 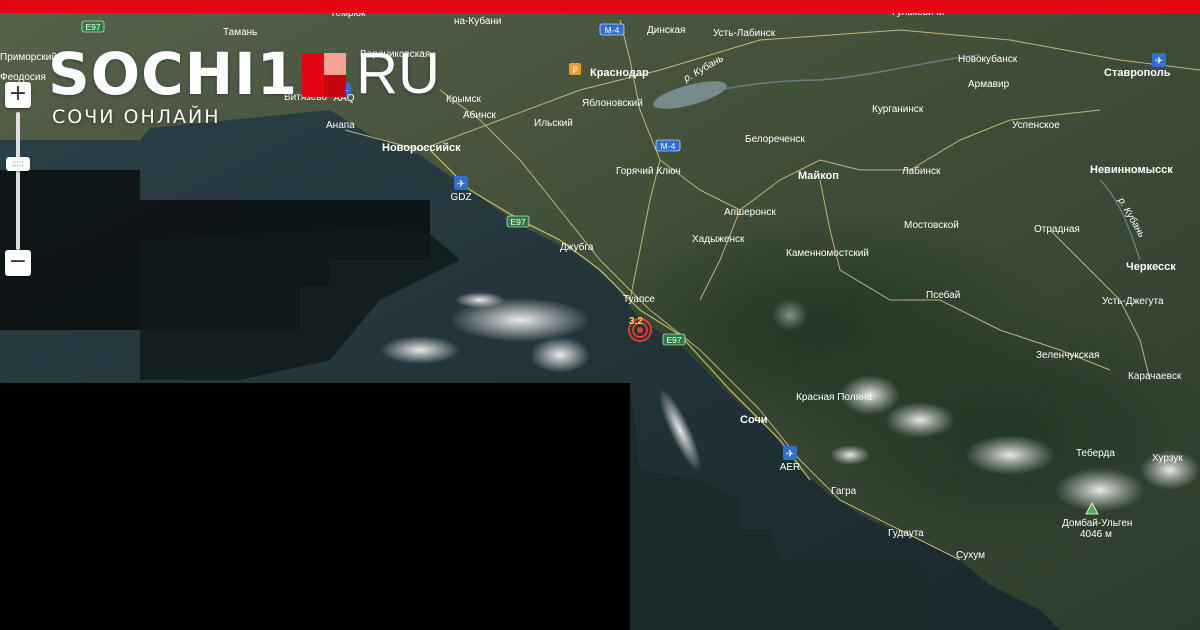 What do you see at coordinates (790, 467) in the screenshot?
I see `airport-code: AER` at bounding box center [790, 467].